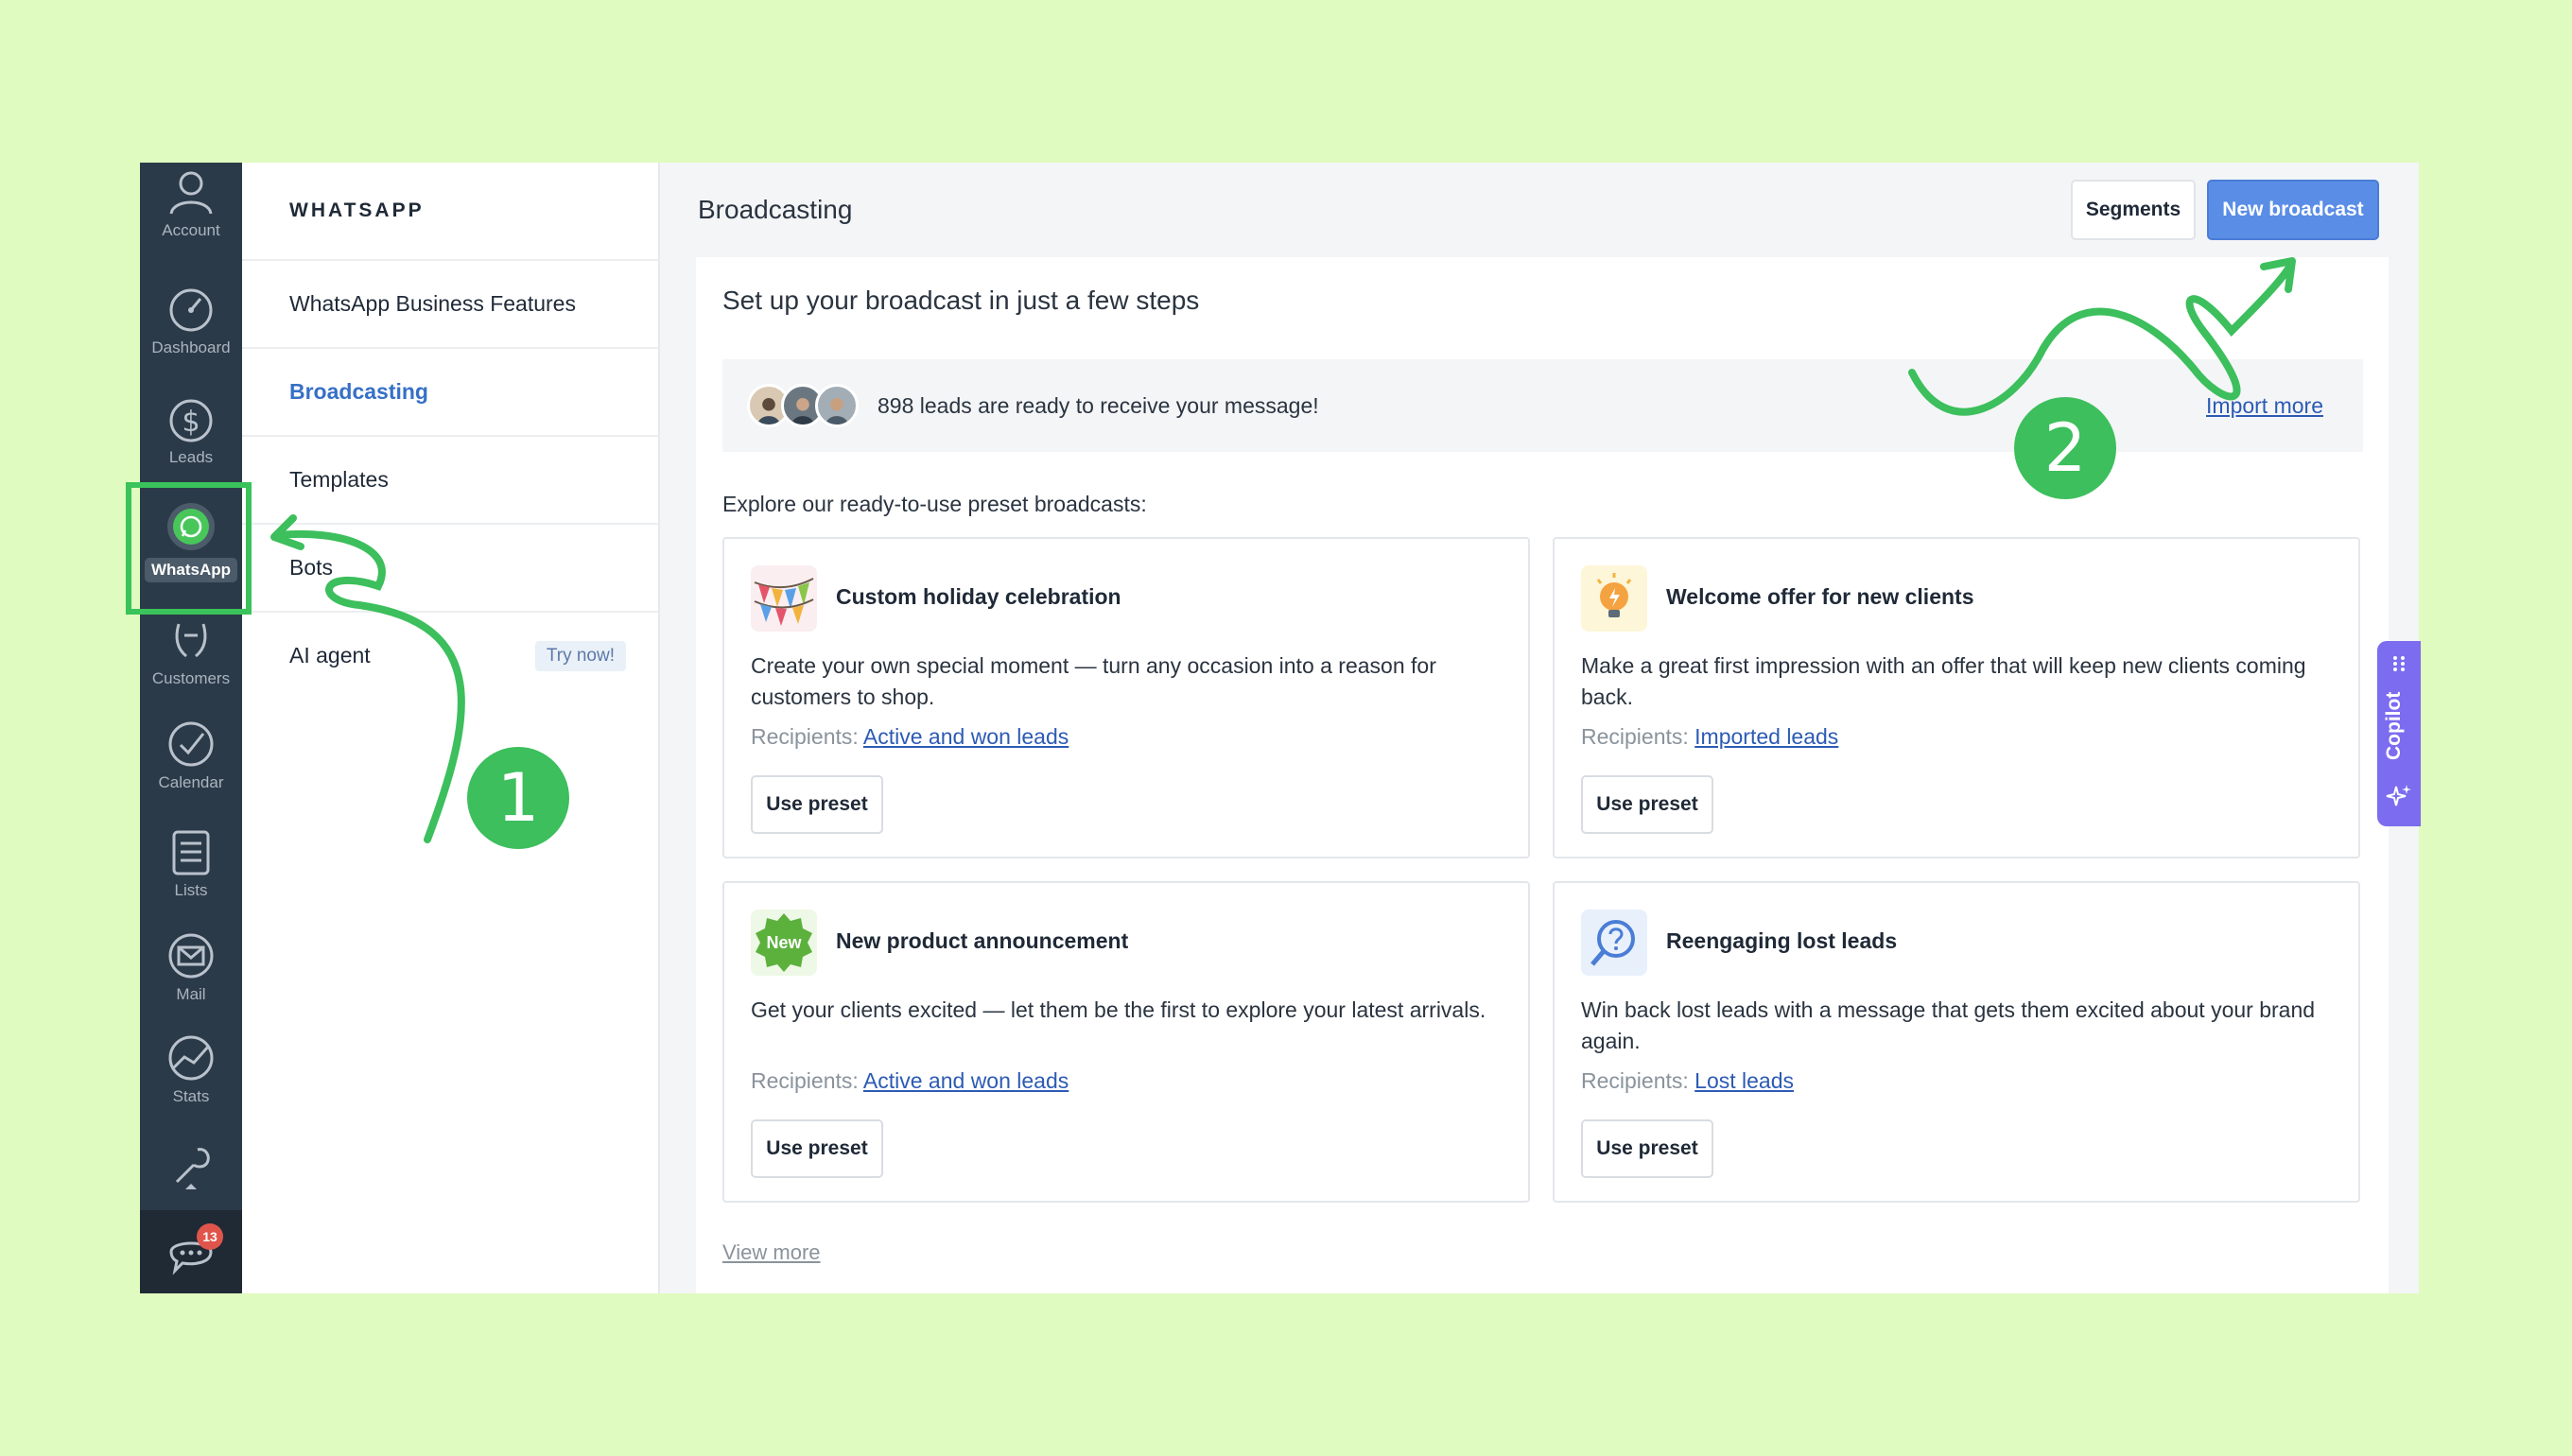  What do you see at coordinates (1614, 943) in the screenshot?
I see `question-search-icon` at bounding box center [1614, 943].